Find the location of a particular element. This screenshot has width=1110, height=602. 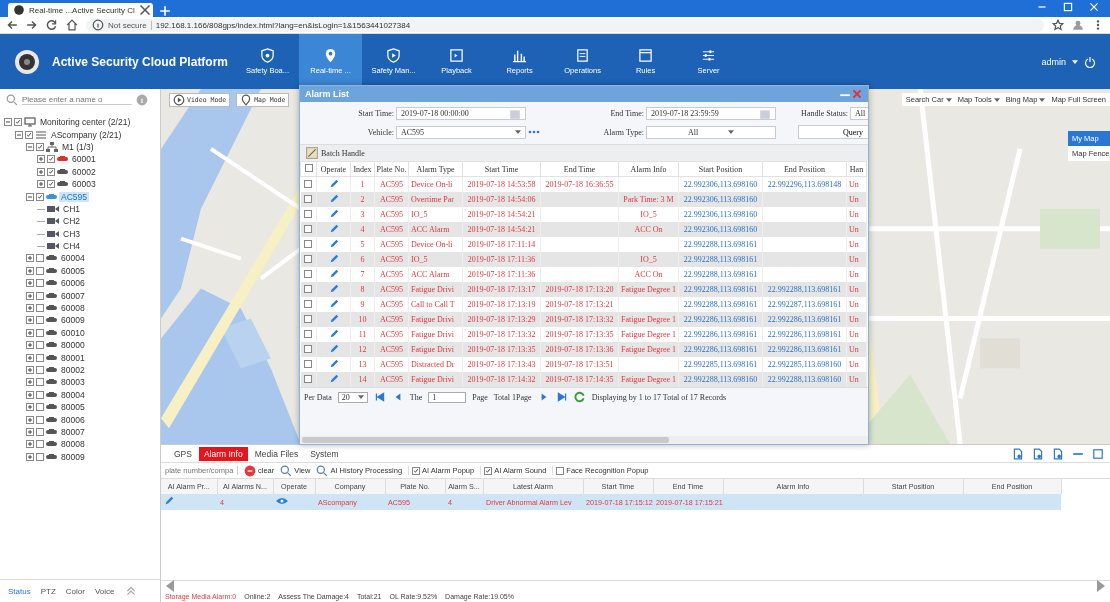

footer-tab: Voice is located at coordinates (104, 591).